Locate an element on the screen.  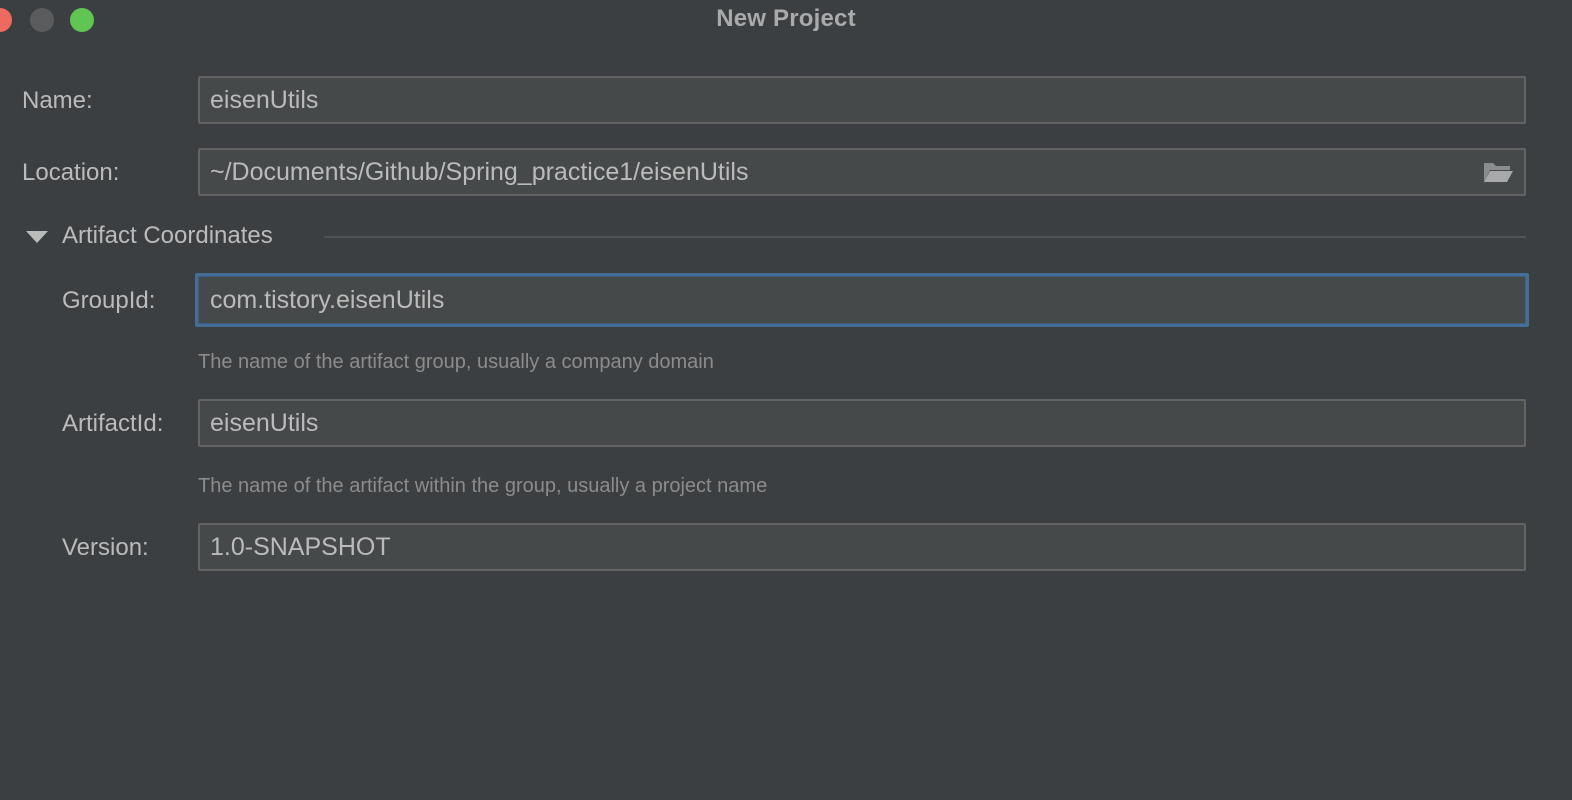
artifact-id-label: ArtifactId: is located at coordinates (113, 423).